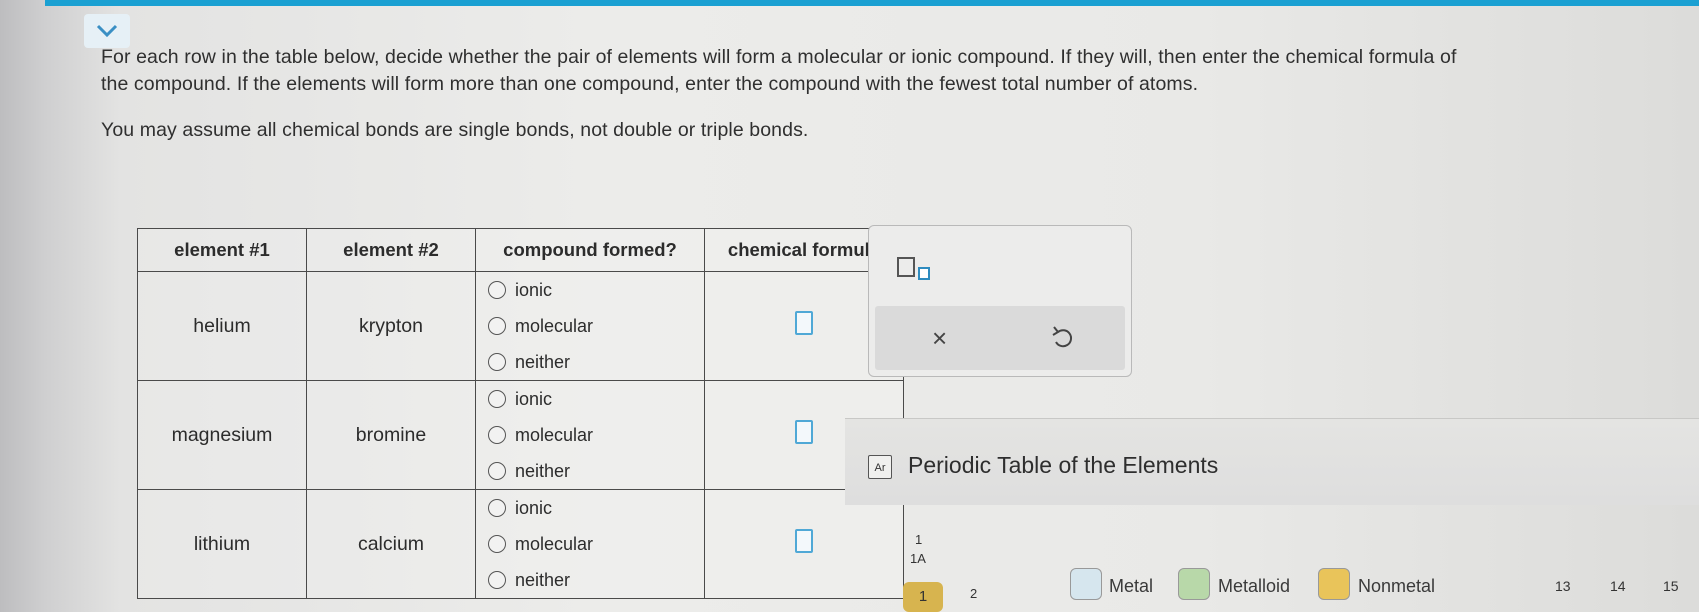 Image resolution: width=1699 pixels, height=612 pixels. Describe the element at coordinates (222, 326) in the screenshot. I see `element-1-cell: helium` at that location.